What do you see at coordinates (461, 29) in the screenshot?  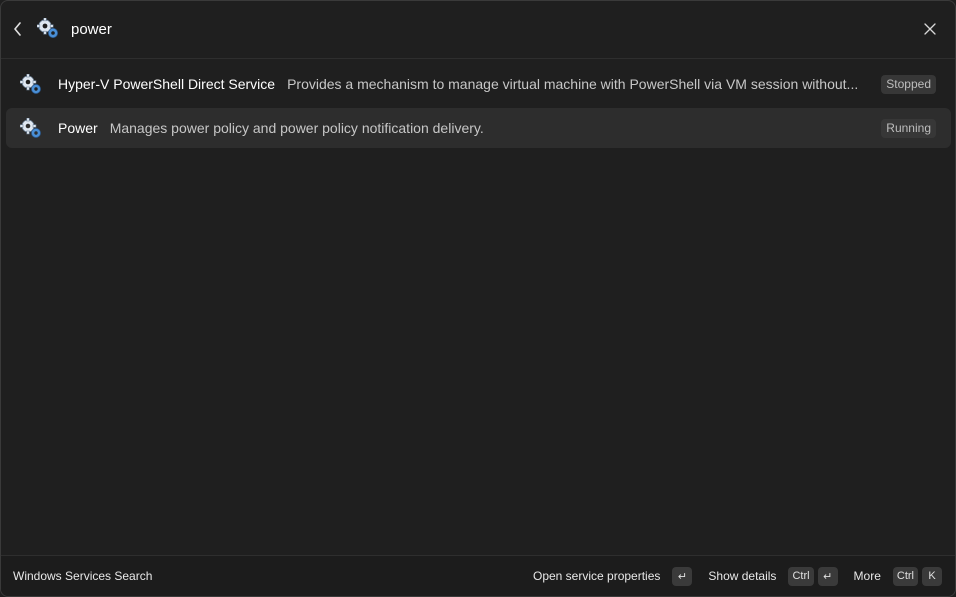 I see `search-input` at bounding box center [461, 29].